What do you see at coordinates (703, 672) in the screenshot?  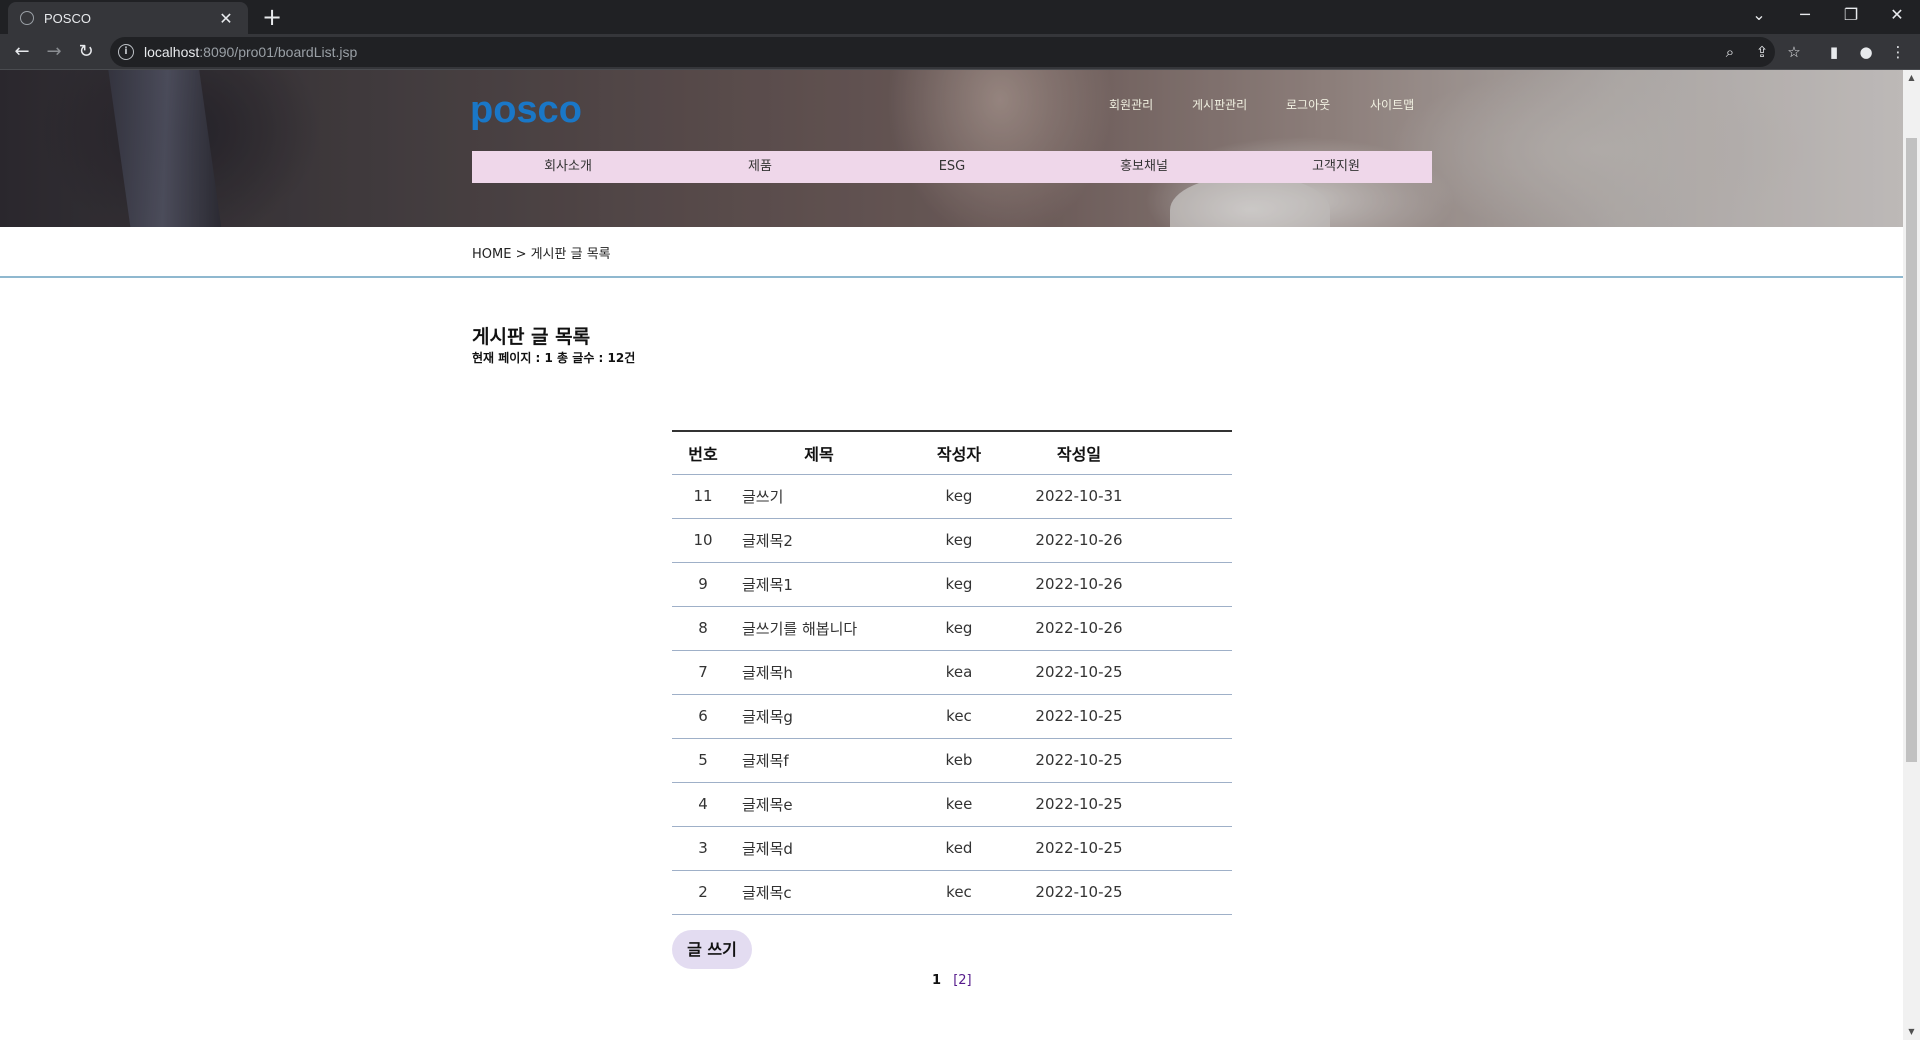 I see `cell-no: 7` at bounding box center [703, 672].